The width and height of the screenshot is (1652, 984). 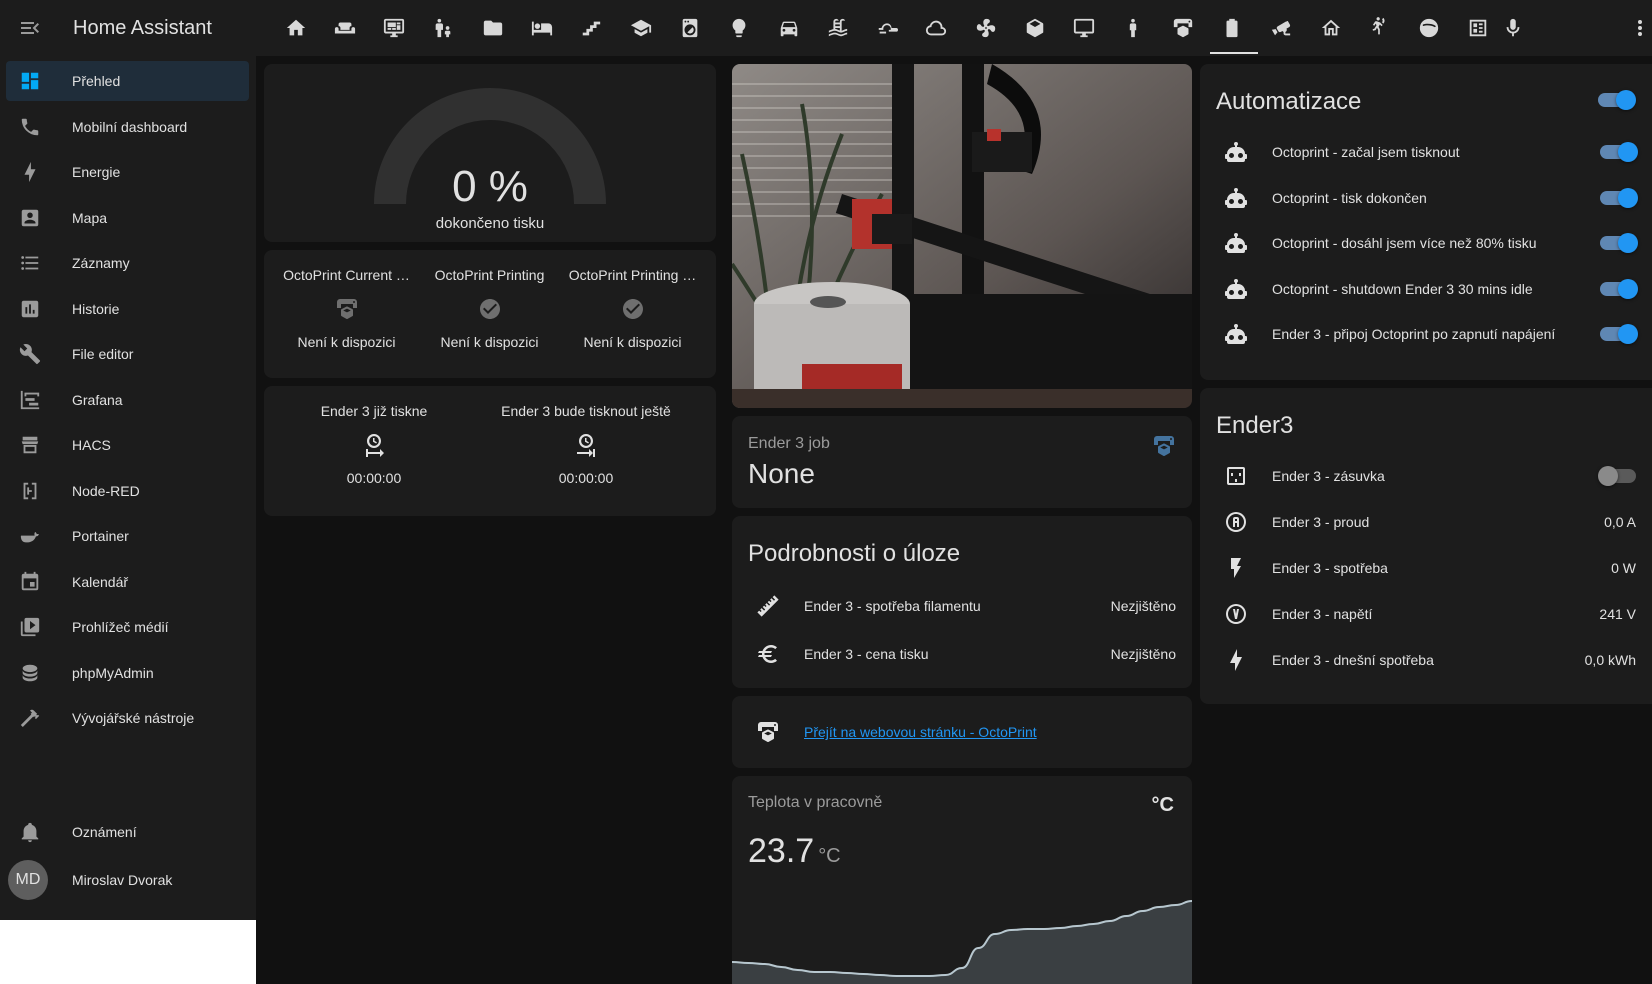 What do you see at coordinates (829, 856) in the screenshot?
I see `sensor-unit: °C` at bounding box center [829, 856].